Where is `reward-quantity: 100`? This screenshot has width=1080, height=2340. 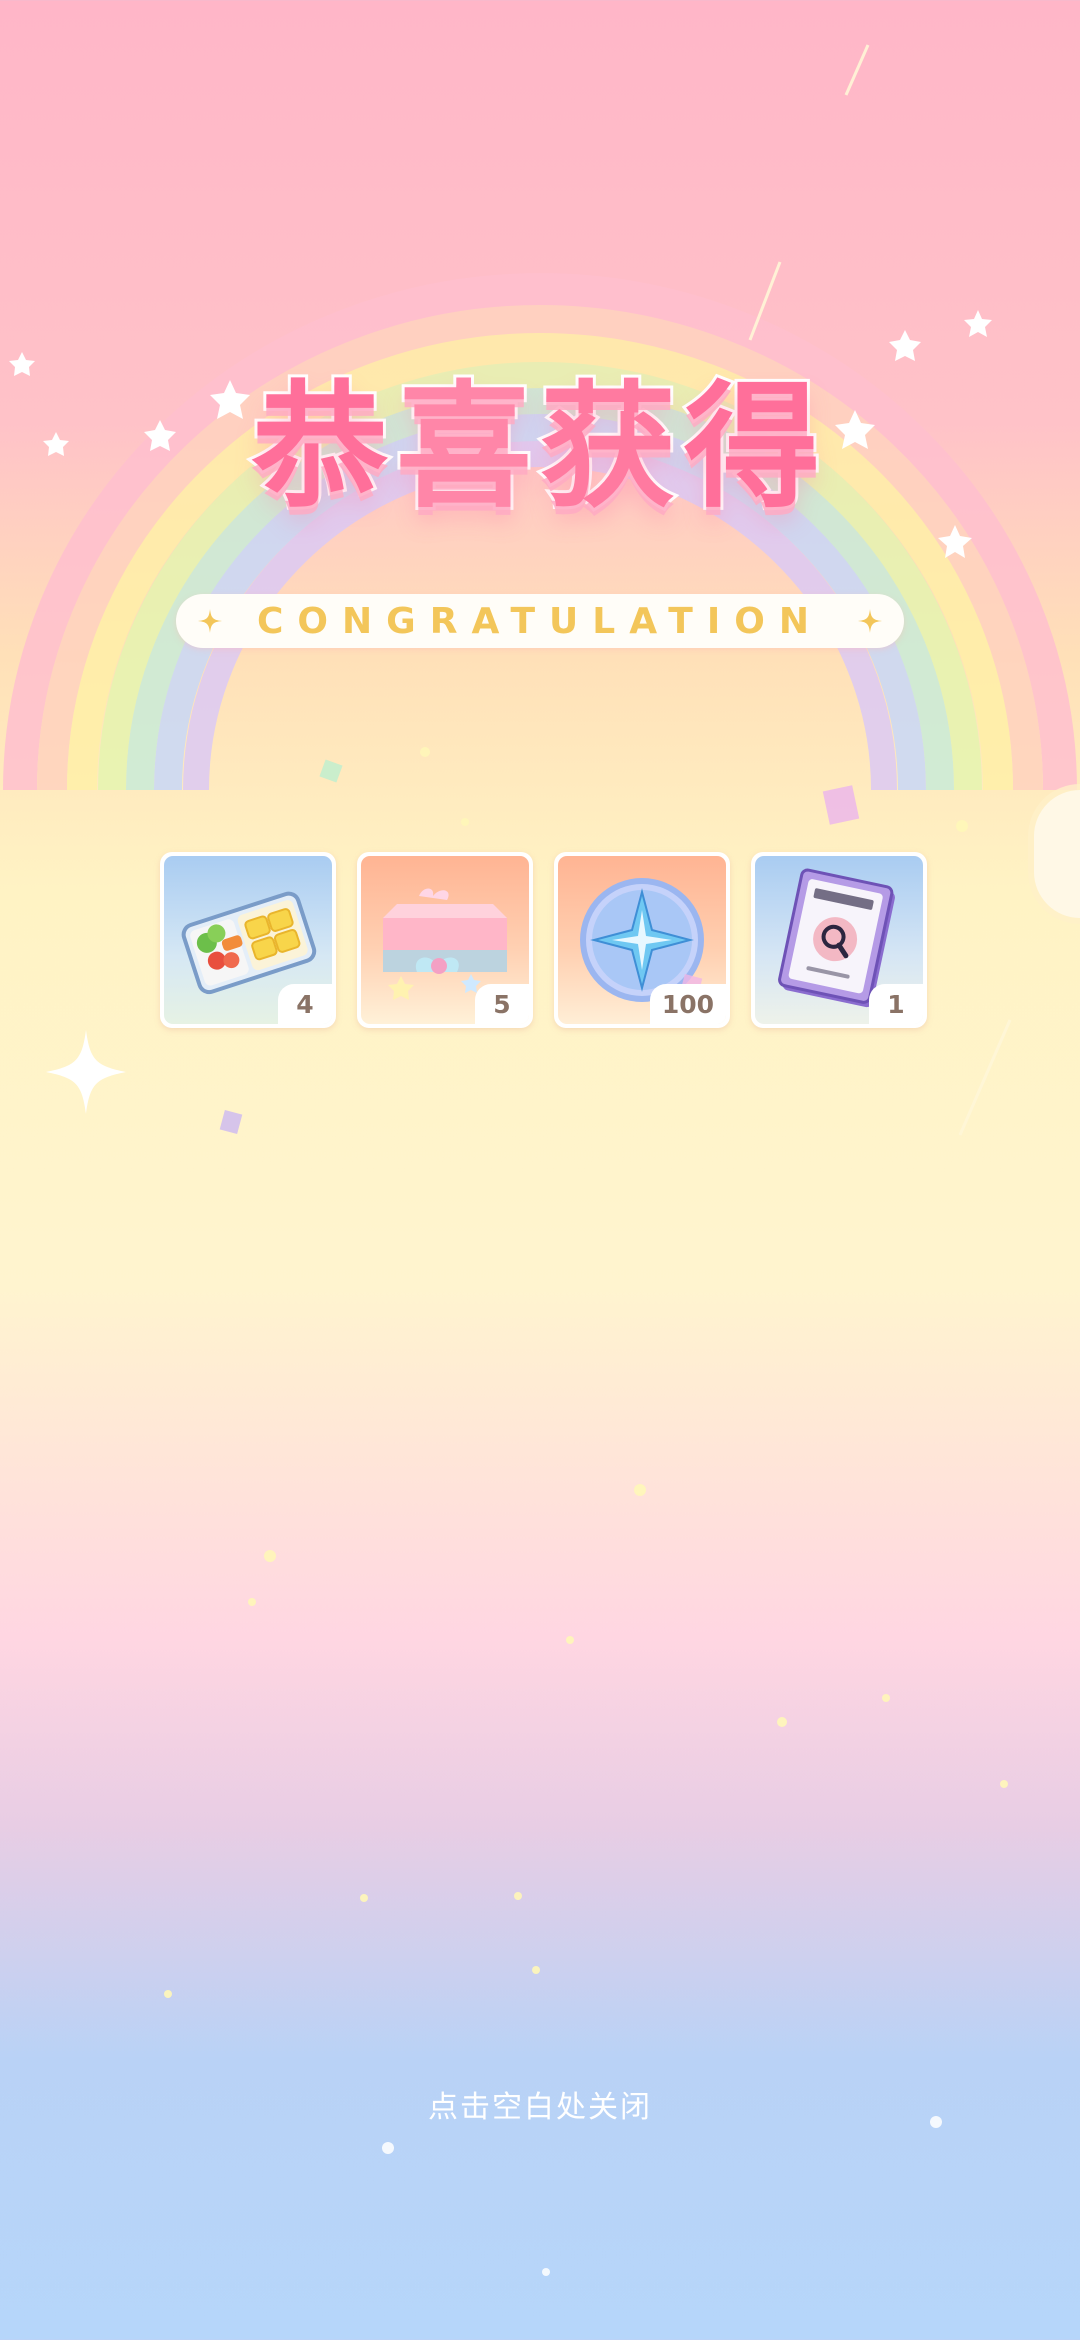 reward-quantity: 100 is located at coordinates (687, 1004).